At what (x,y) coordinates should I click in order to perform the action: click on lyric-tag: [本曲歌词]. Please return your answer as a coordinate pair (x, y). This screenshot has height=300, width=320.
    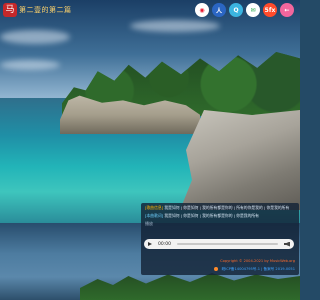
    Looking at the image, I should click on (154, 215).